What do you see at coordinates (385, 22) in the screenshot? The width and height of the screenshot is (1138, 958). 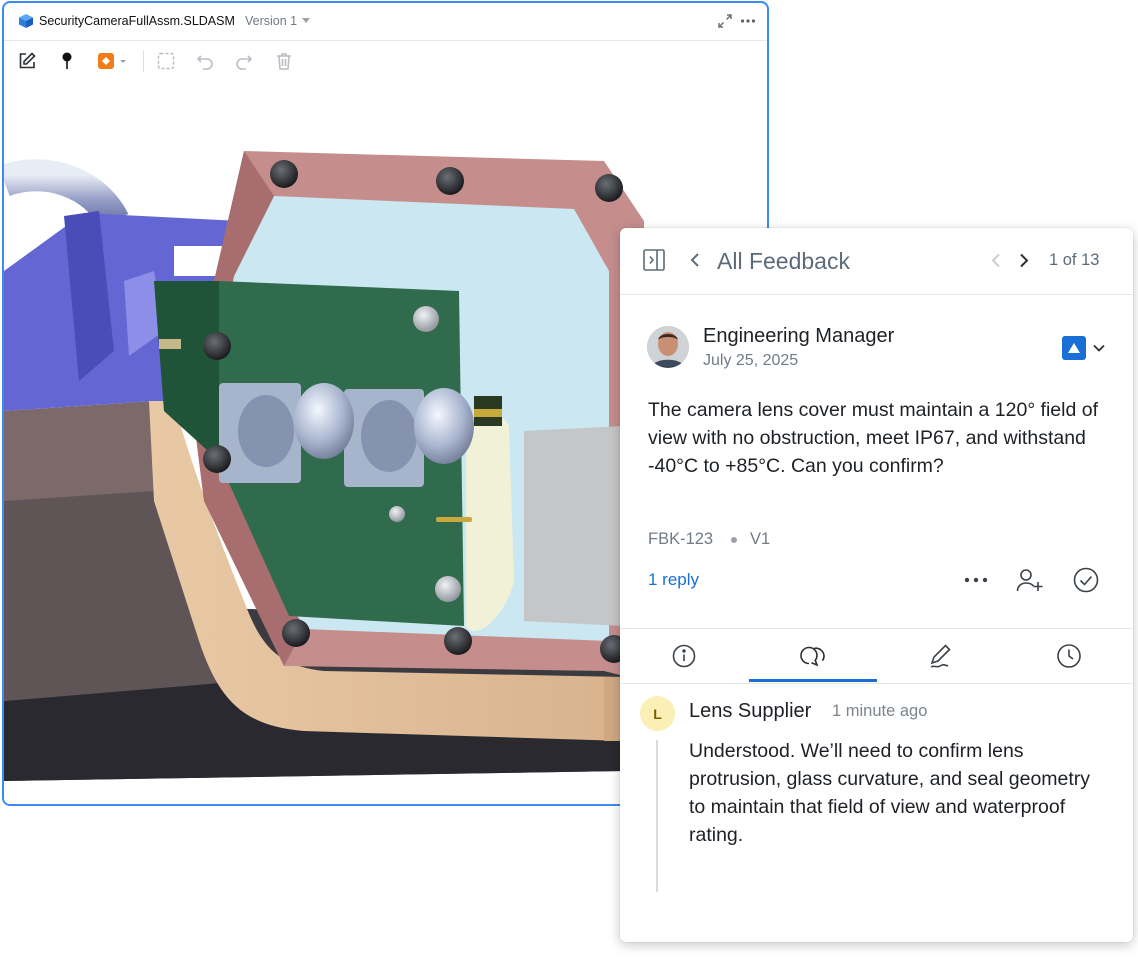 I see `viewer-titlebar: SecurityCameraFullAssm.SLDASM Version 1` at bounding box center [385, 22].